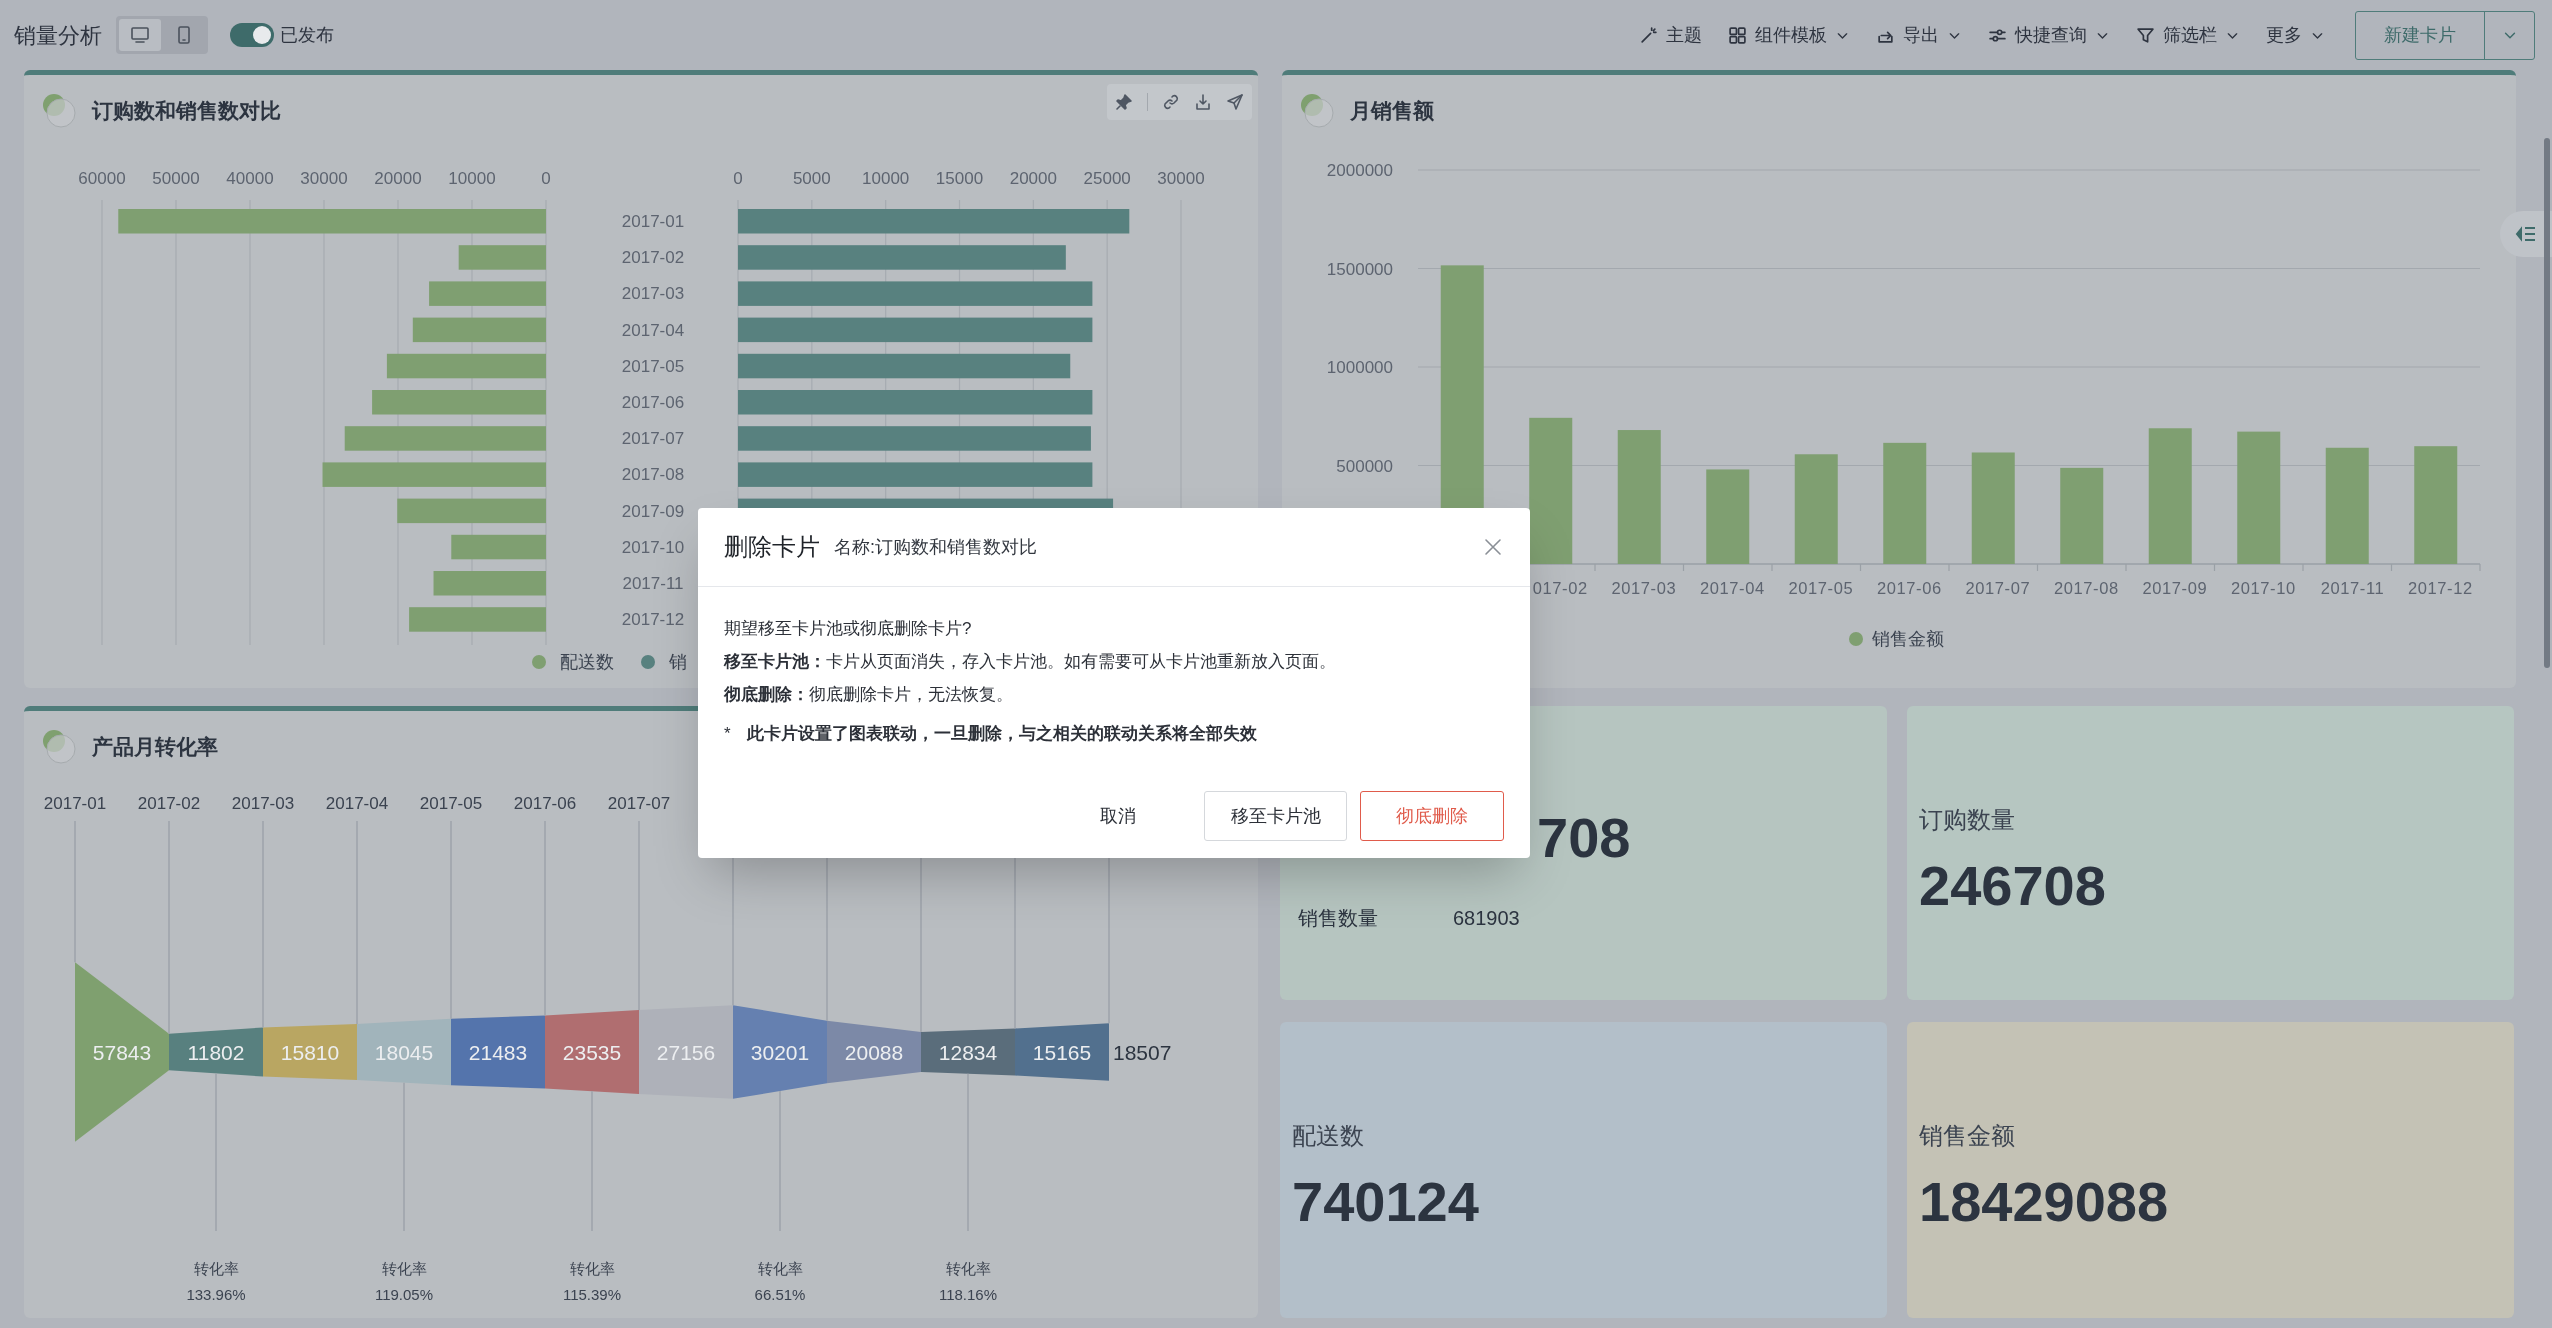 This screenshot has width=2552, height=1328. I want to click on stage-value: 27156, so click(686, 1052).